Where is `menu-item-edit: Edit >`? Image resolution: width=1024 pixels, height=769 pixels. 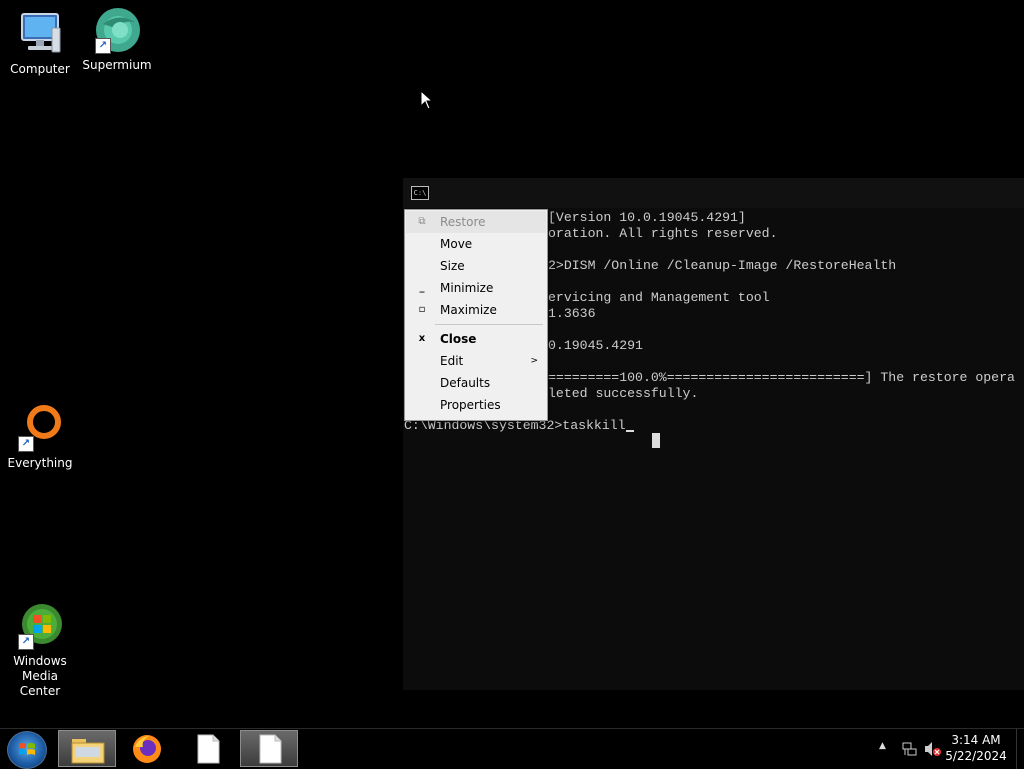 menu-item-edit: Edit > is located at coordinates (476, 361).